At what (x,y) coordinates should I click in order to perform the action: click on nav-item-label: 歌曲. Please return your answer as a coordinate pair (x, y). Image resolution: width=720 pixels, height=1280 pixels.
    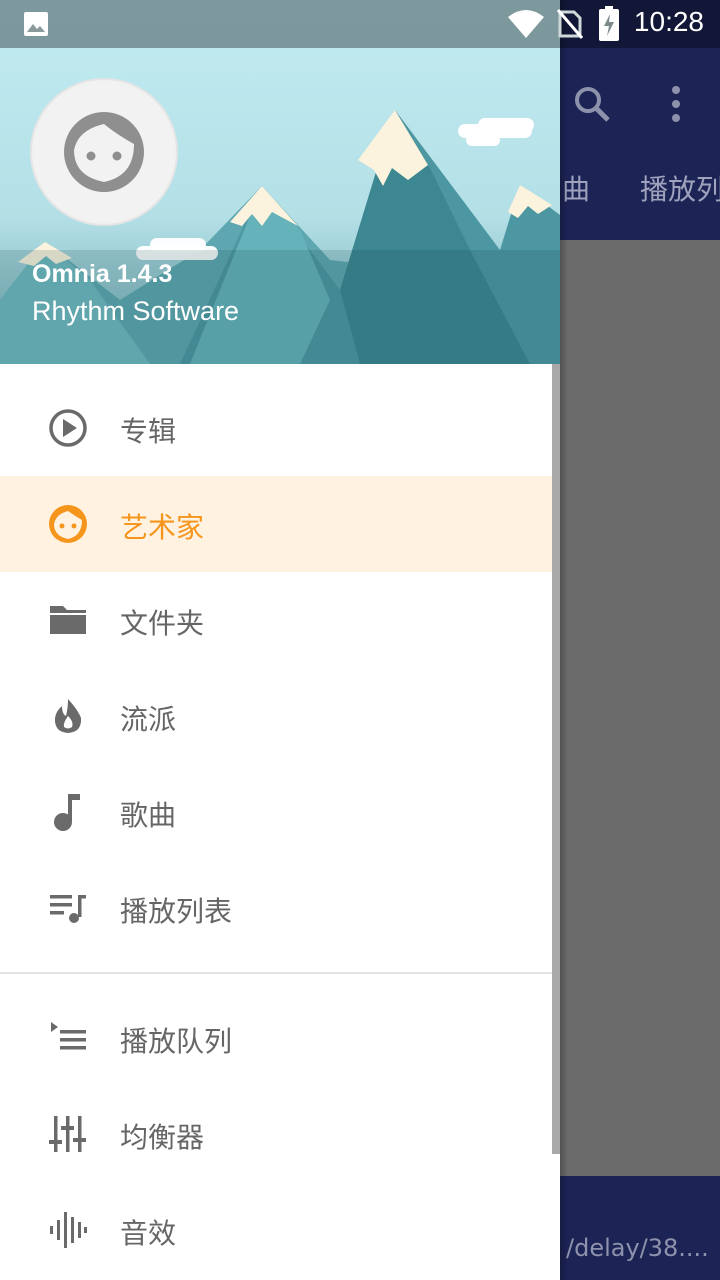
    Looking at the image, I should click on (148, 815).